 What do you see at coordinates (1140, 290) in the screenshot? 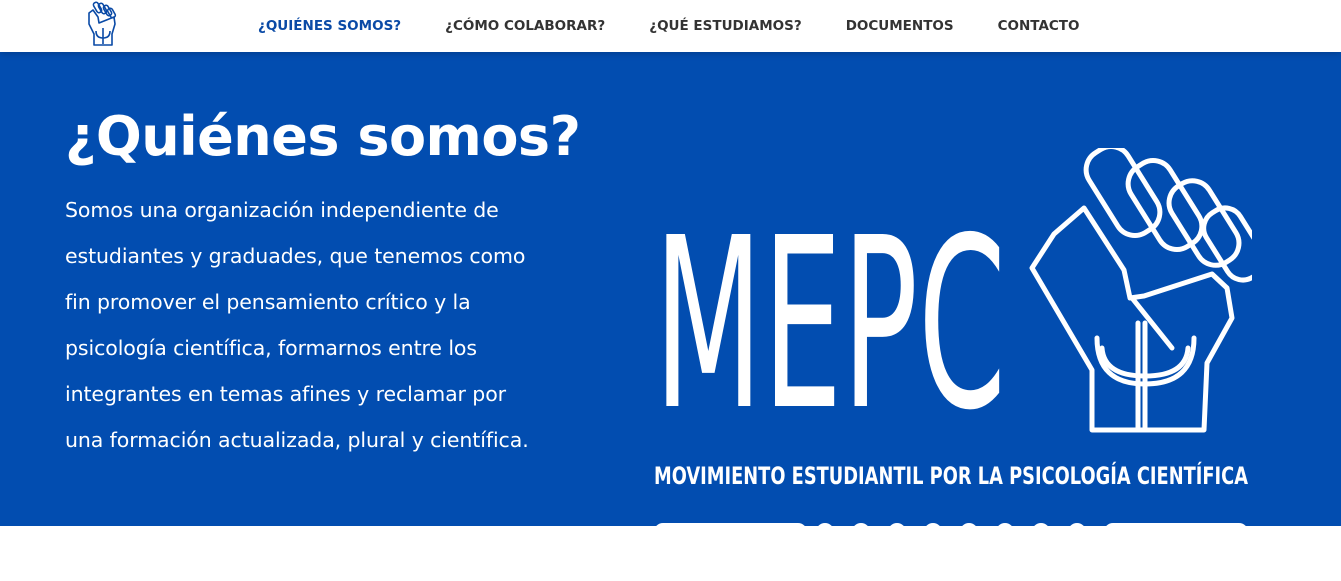
I see `raised-fist-psi-icon` at bounding box center [1140, 290].